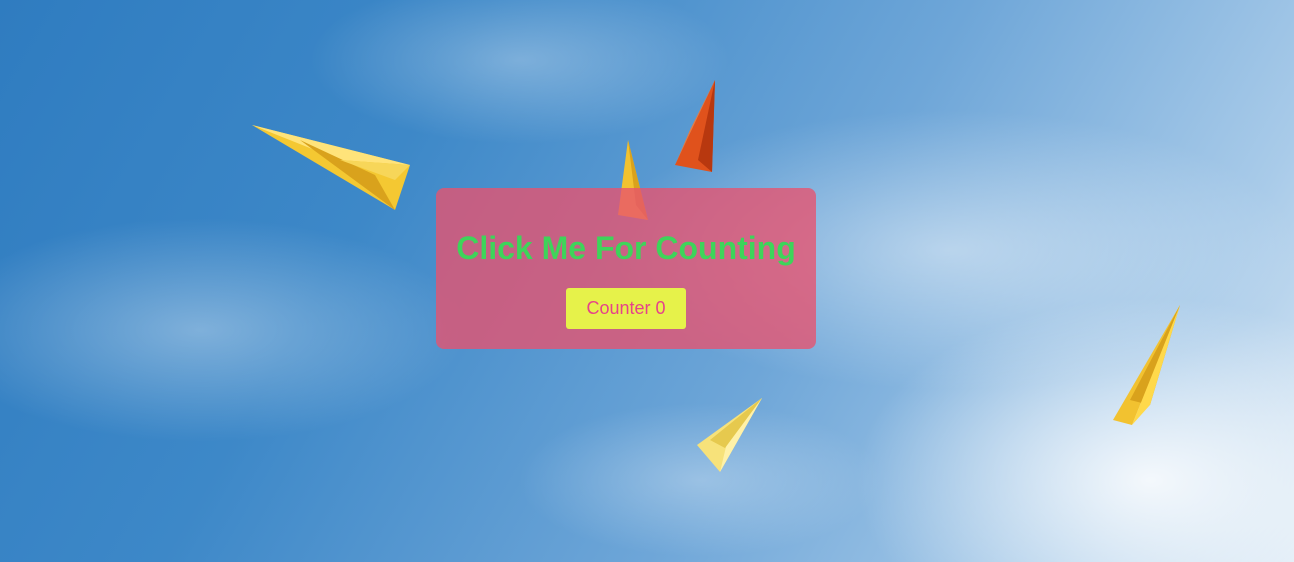 The width and height of the screenshot is (1294, 562). Describe the element at coordinates (626, 308) in the screenshot. I see `counter-button: Counter 0` at that location.